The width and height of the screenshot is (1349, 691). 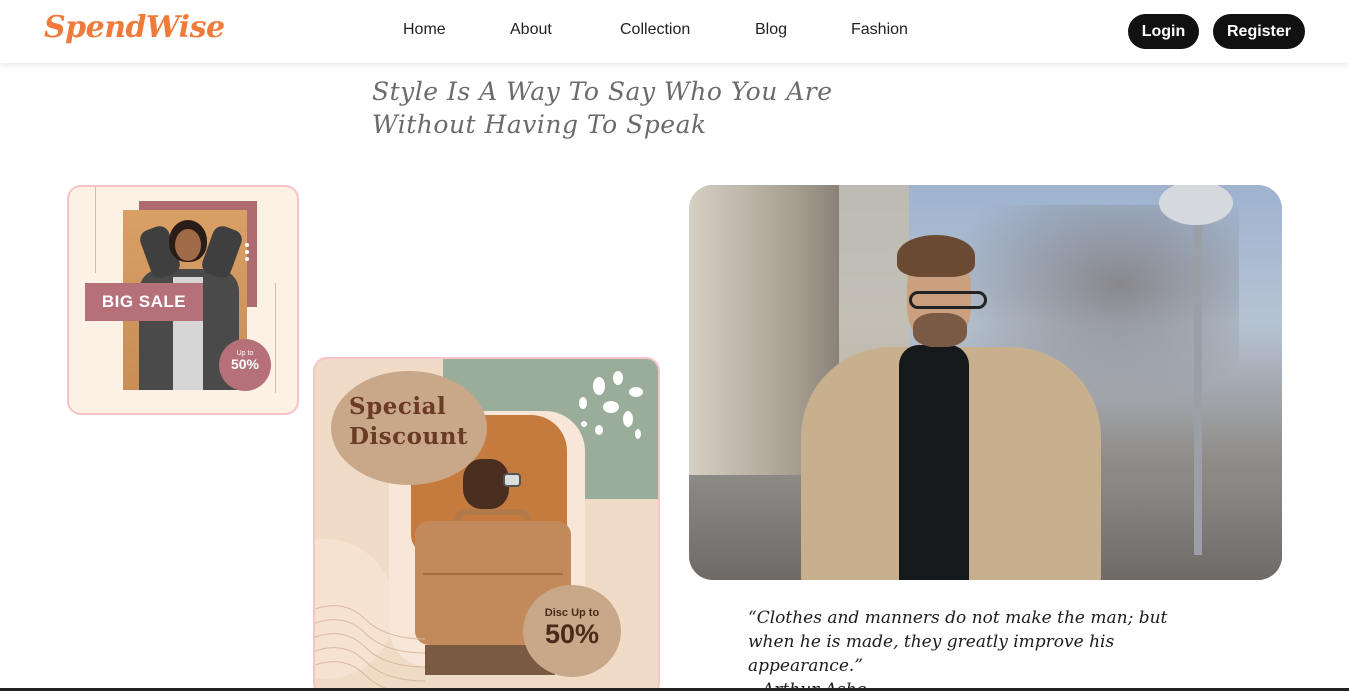 I want to click on discount-badge: Disc Up to 50%, so click(x=572, y=631).